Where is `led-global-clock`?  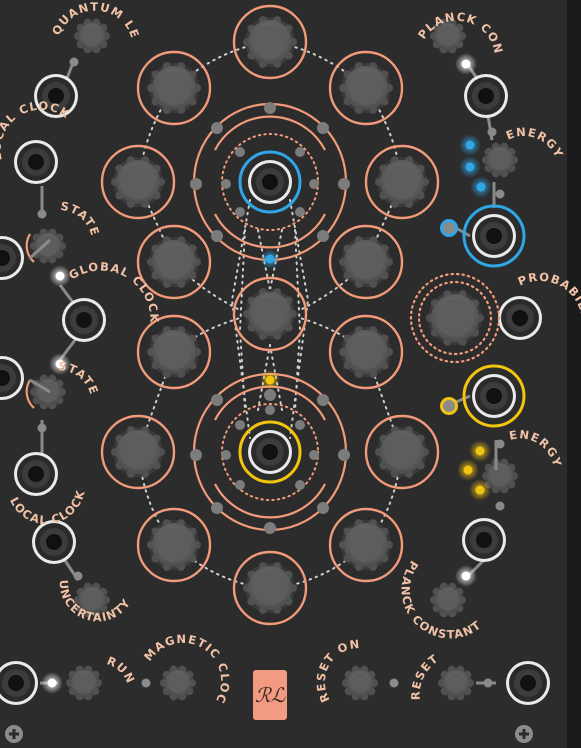
led-global-clock is located at coordinates (60, 276).